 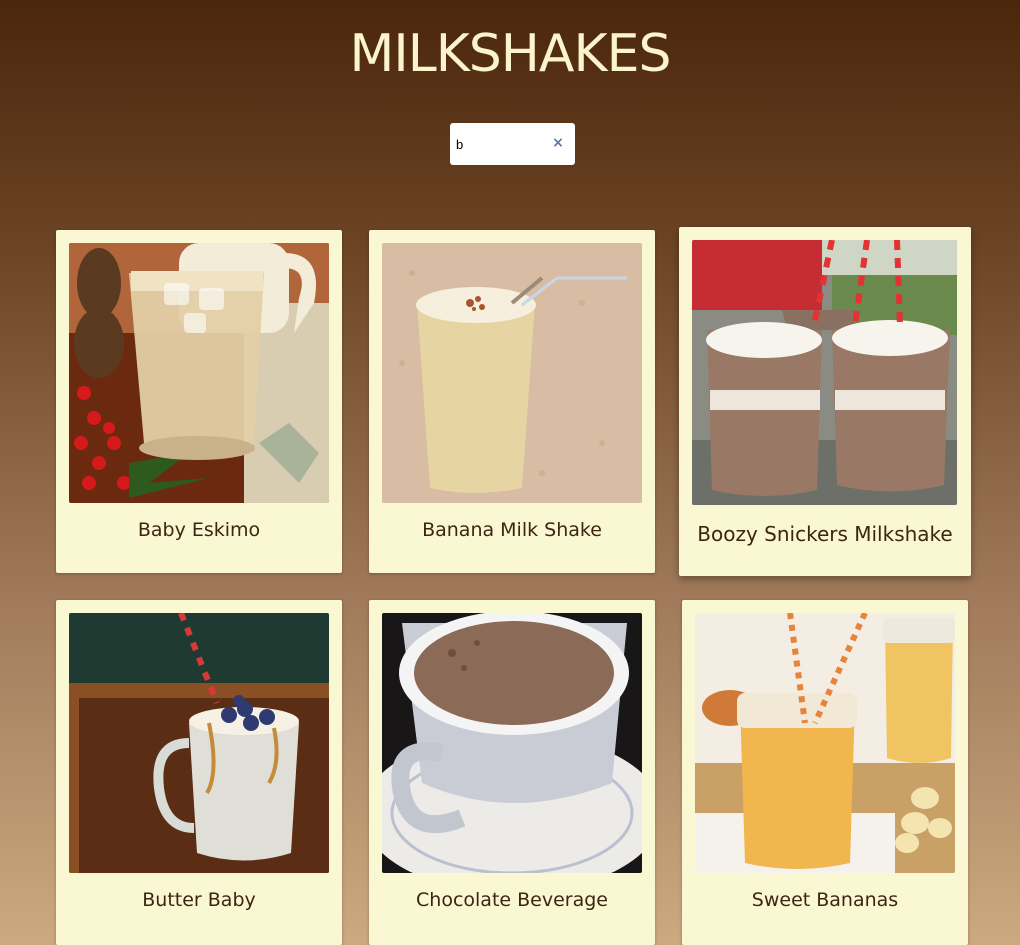 I want to click on drink-card-chocolate-beverage: Chocolate Beverage, so click(x=512, y=772).